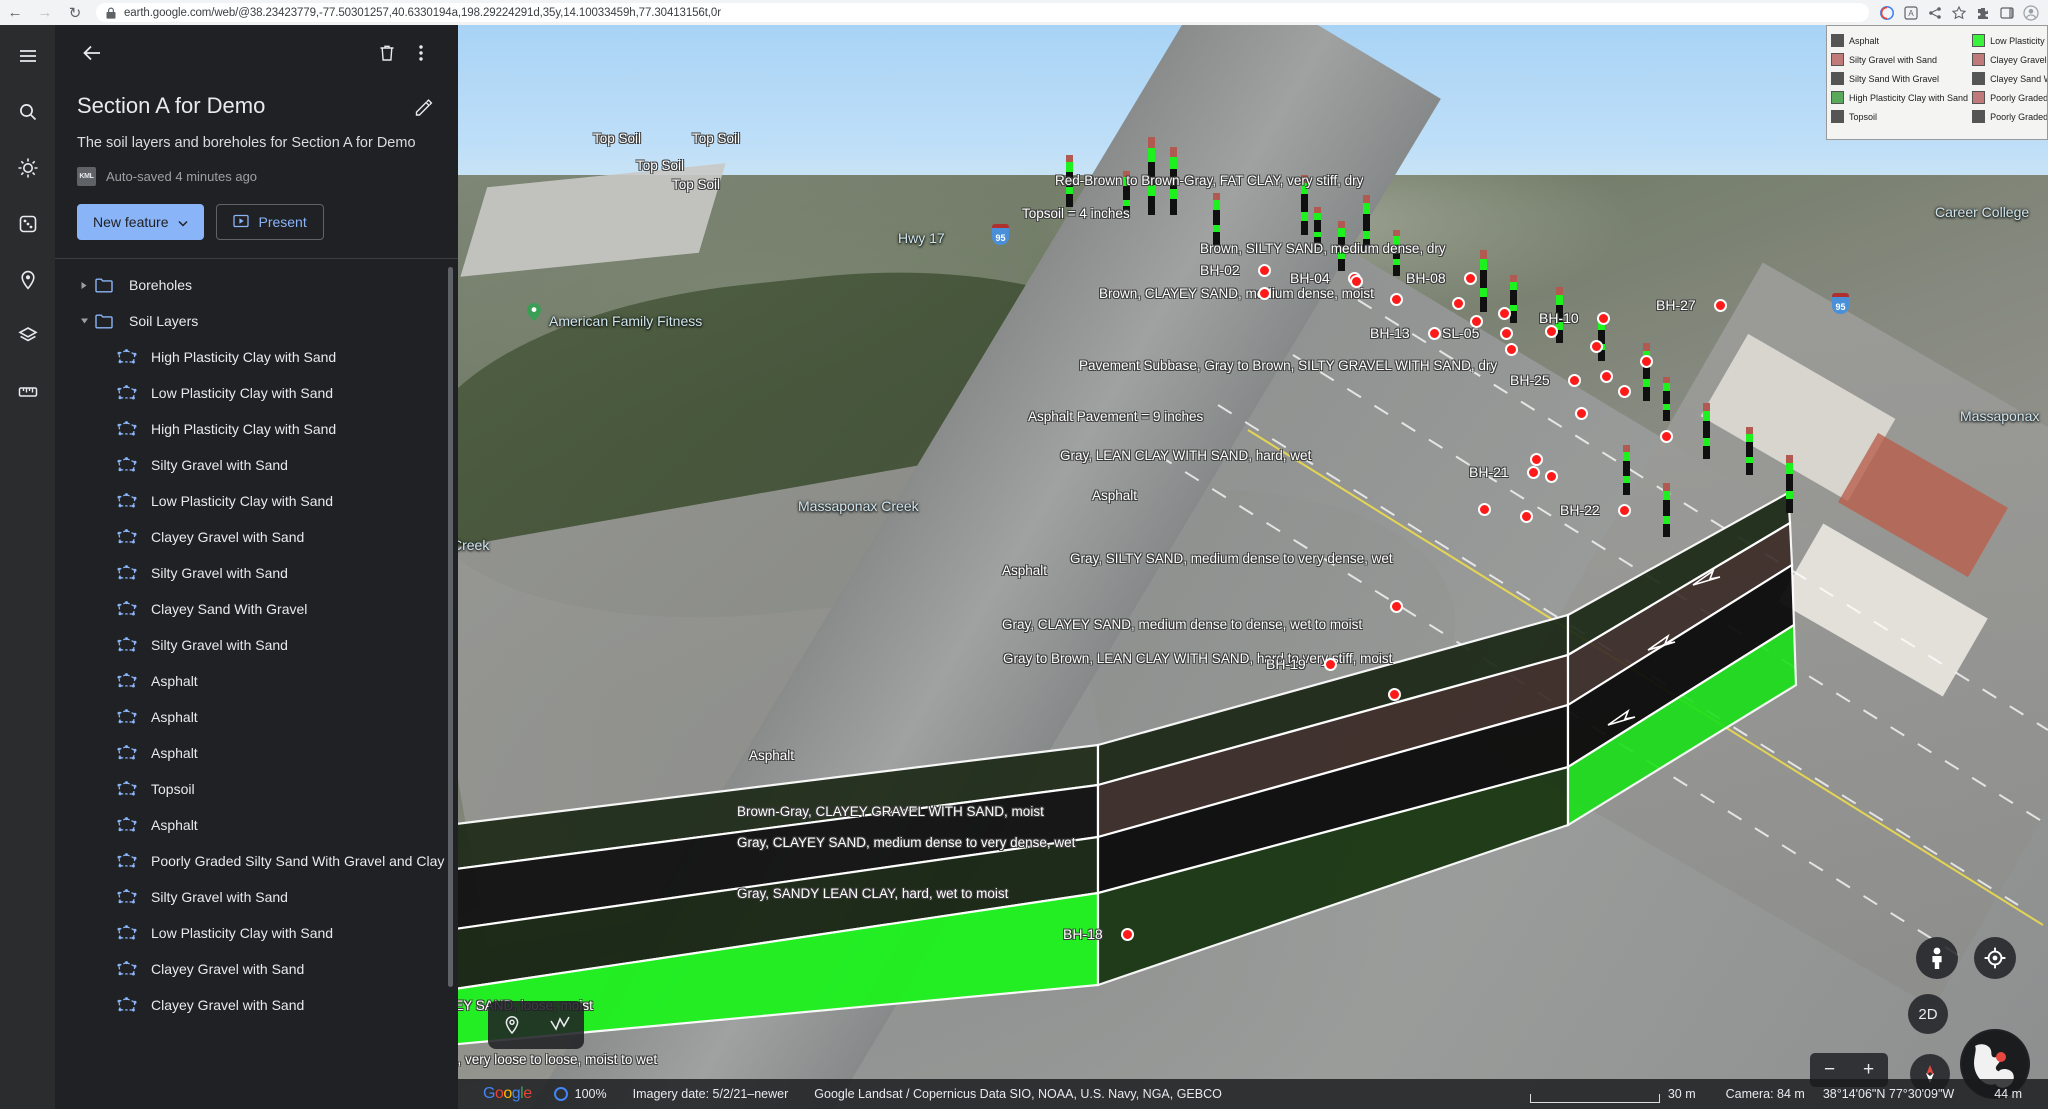 The width and height of the screenshot is (2048, 1109). Describe the element at coordinates (28, 336) in the screenshot. I see `layers-icon` at that location.